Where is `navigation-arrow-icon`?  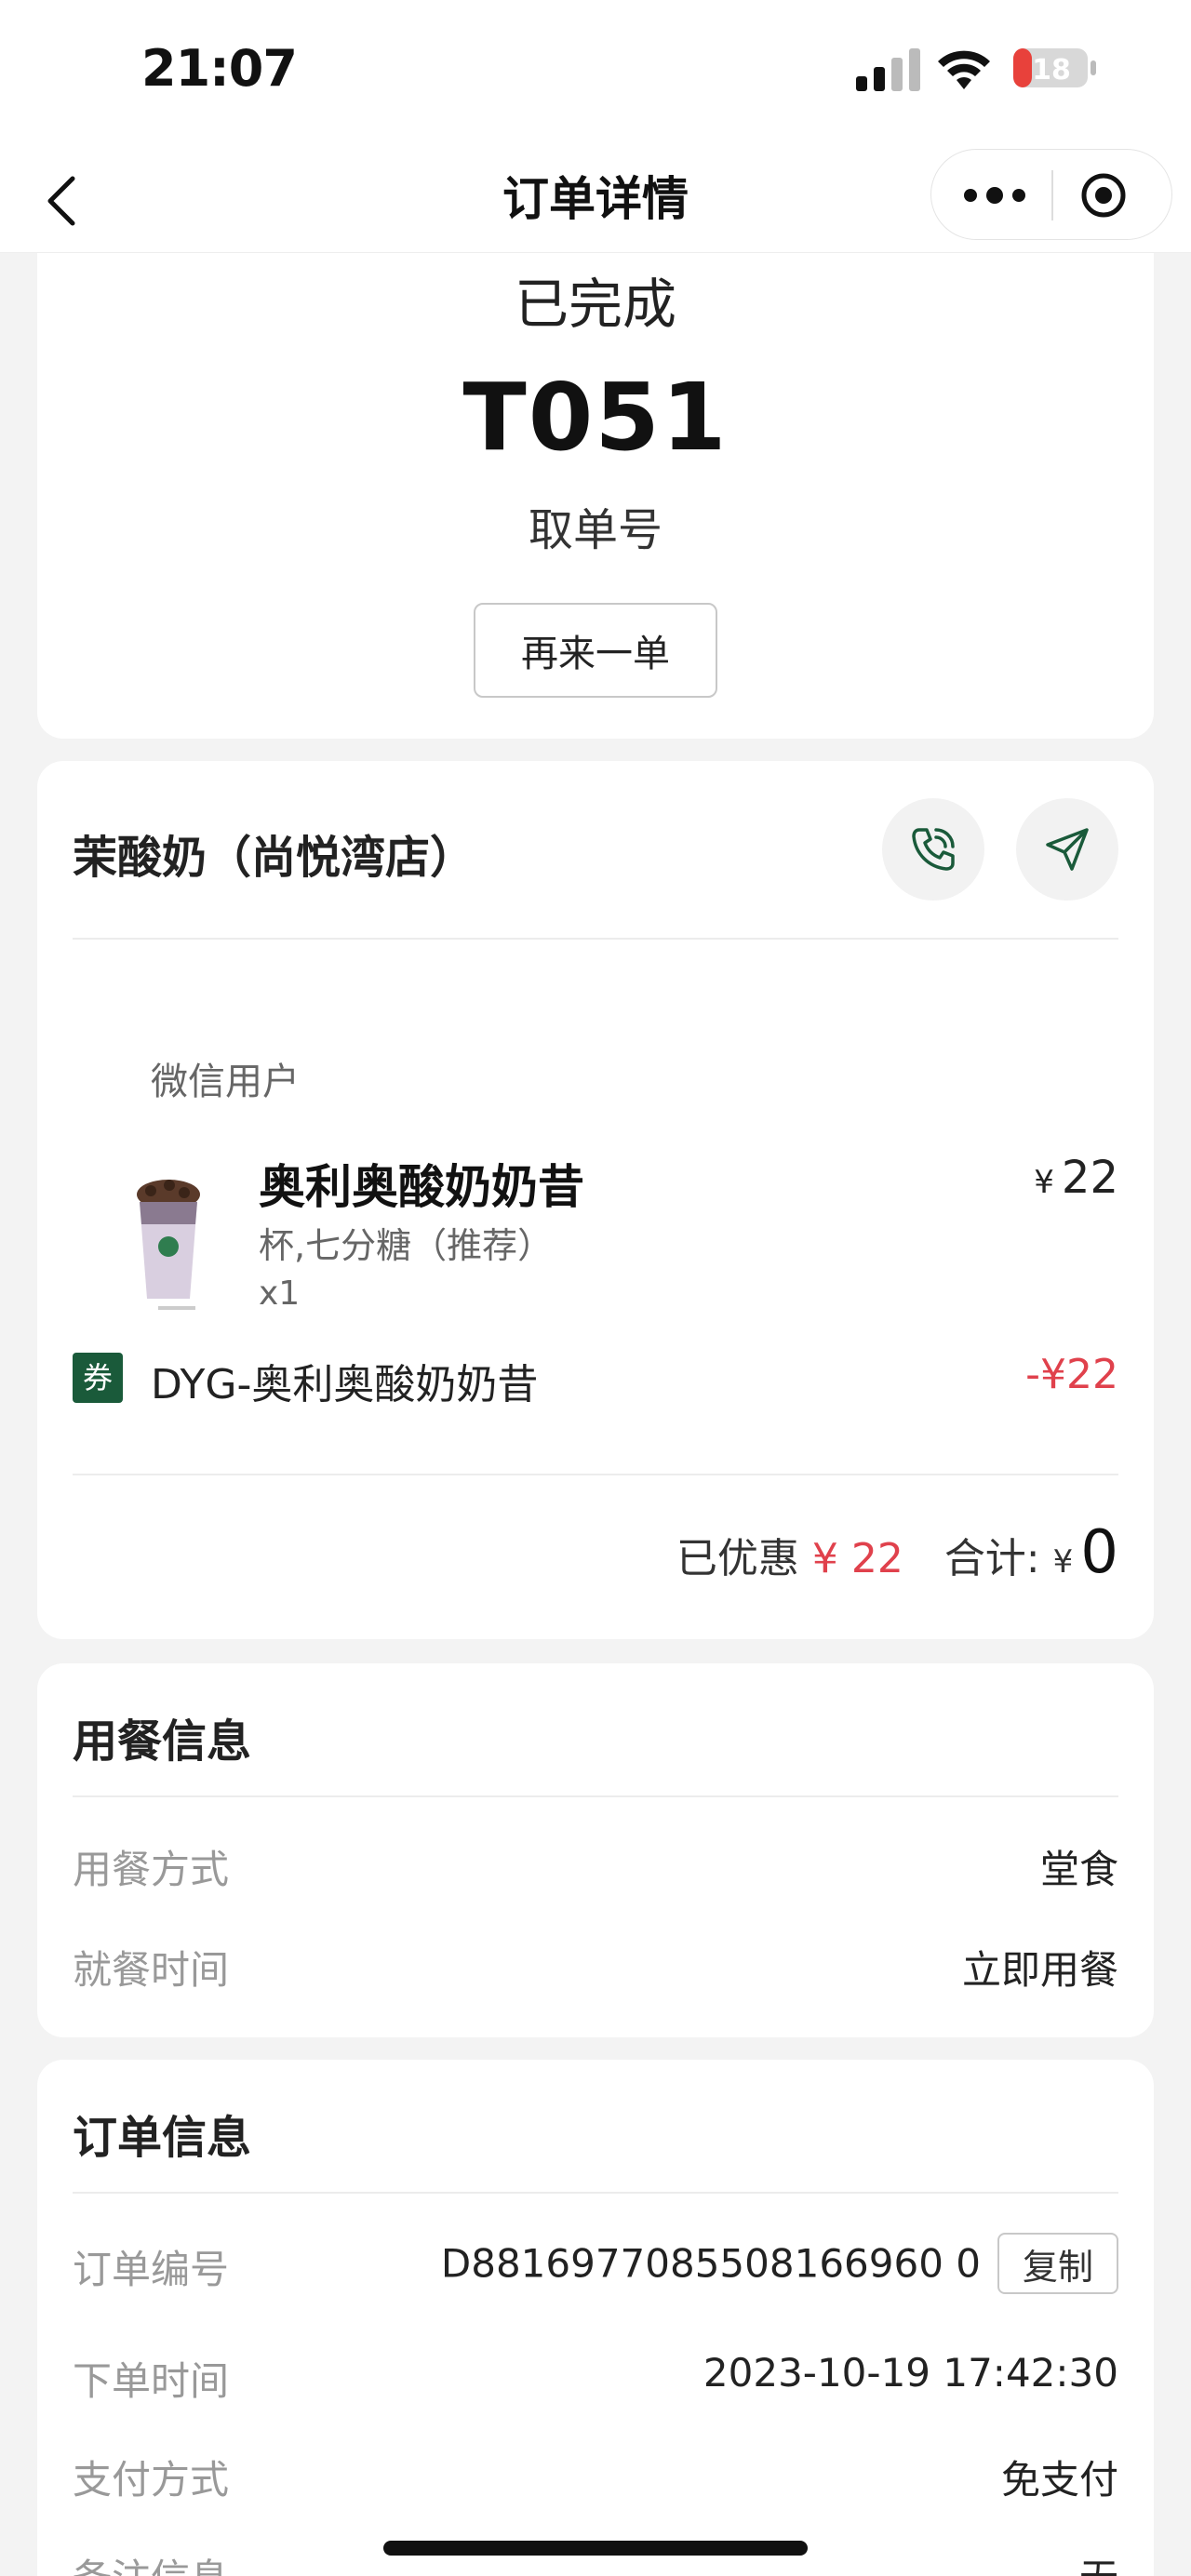
navigation-arrow-icon is located at coordinates (1067, 849).